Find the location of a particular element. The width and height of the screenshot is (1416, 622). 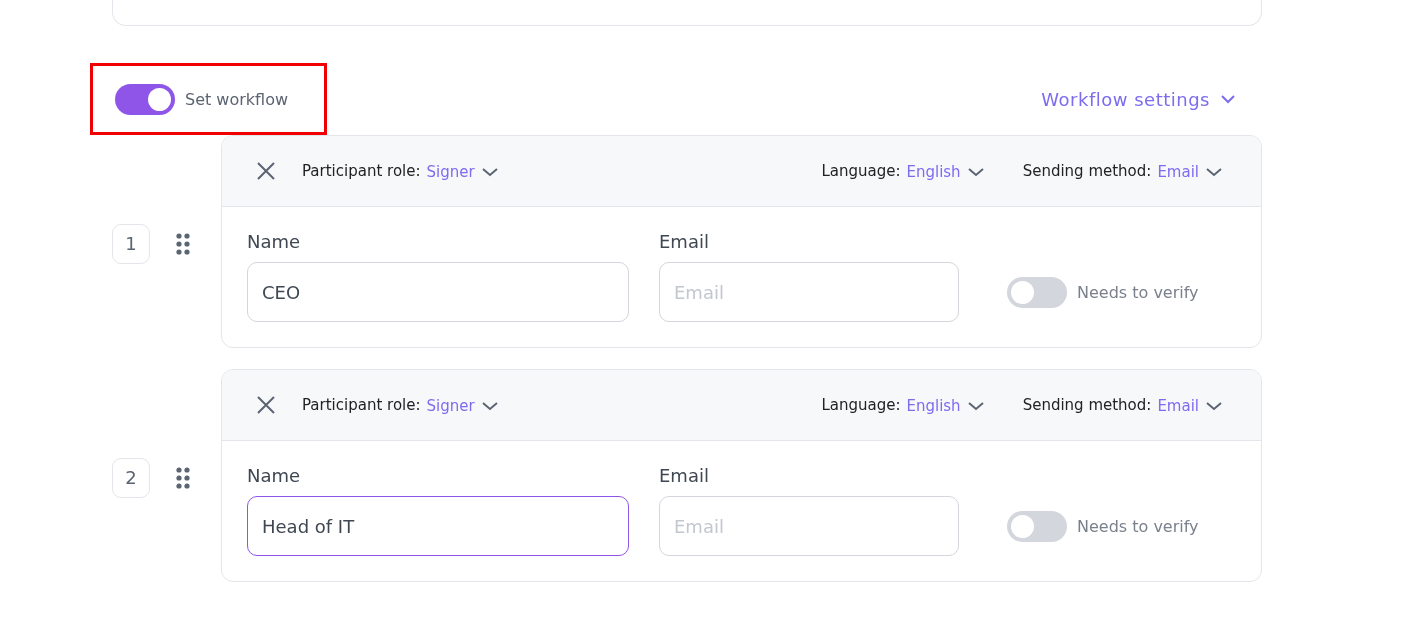

workflow-settings-dropdown: Workflow settings is located at coordinates (1138, 99).